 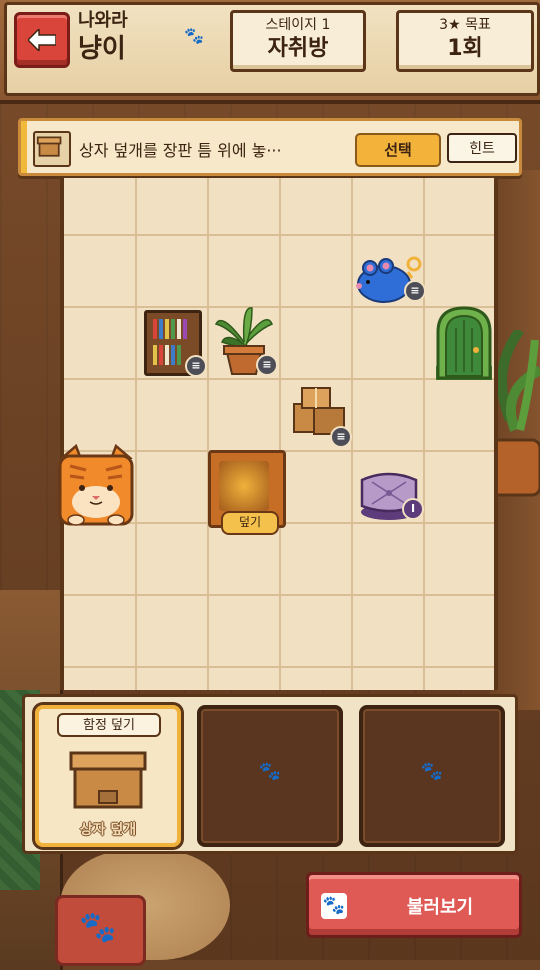 I want to click on hint-text: 상자 덮개를 장판 틈 위에 놓···, so click(x=180, y=150).